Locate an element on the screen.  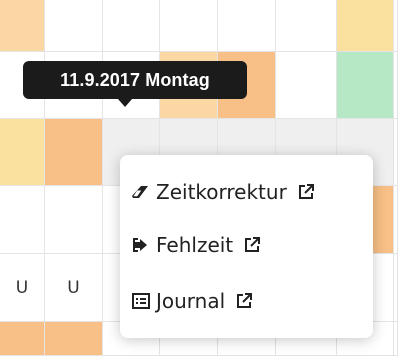
menu-item-journal: Journal is located at coordinates (187, 301).